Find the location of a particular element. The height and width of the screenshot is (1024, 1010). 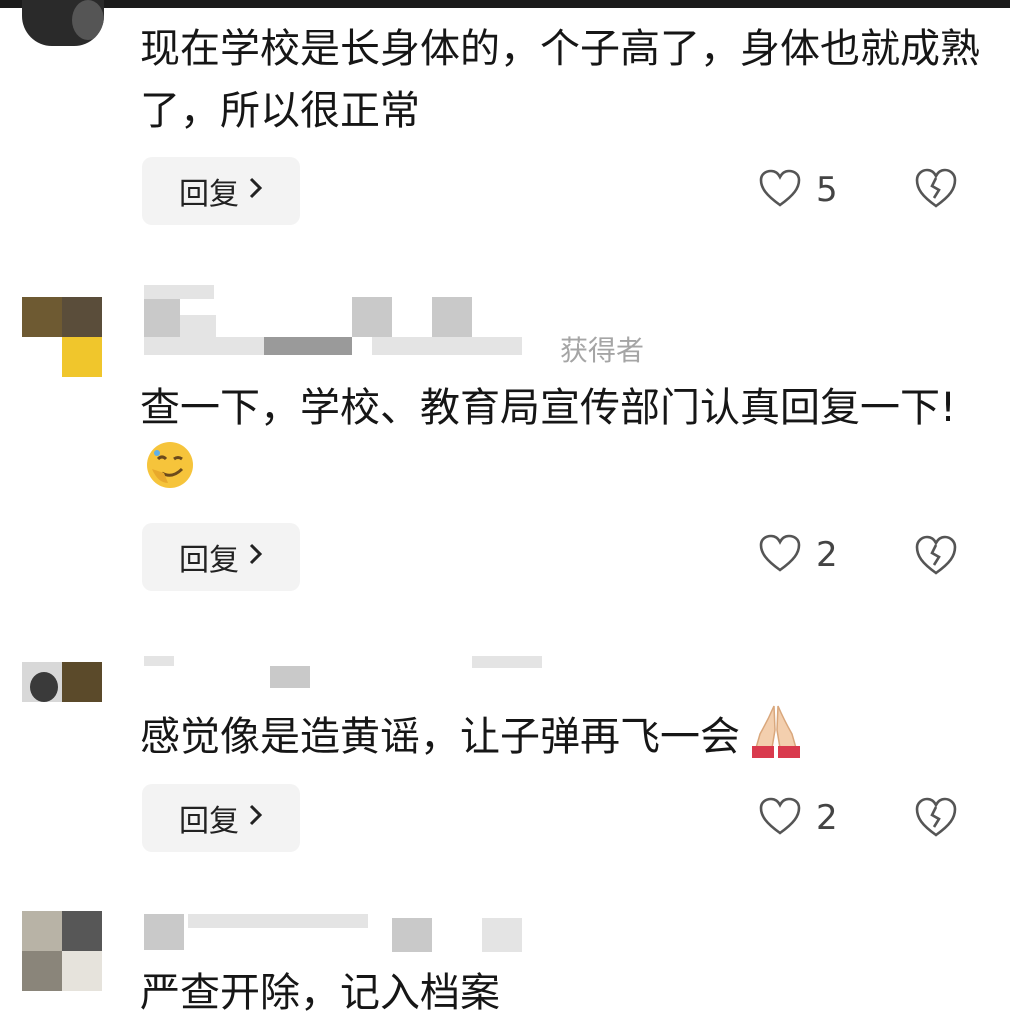

comment-text-content: 感觉像是造黄谣，让子弹再飞一会 is located at coordinates (440, 737).